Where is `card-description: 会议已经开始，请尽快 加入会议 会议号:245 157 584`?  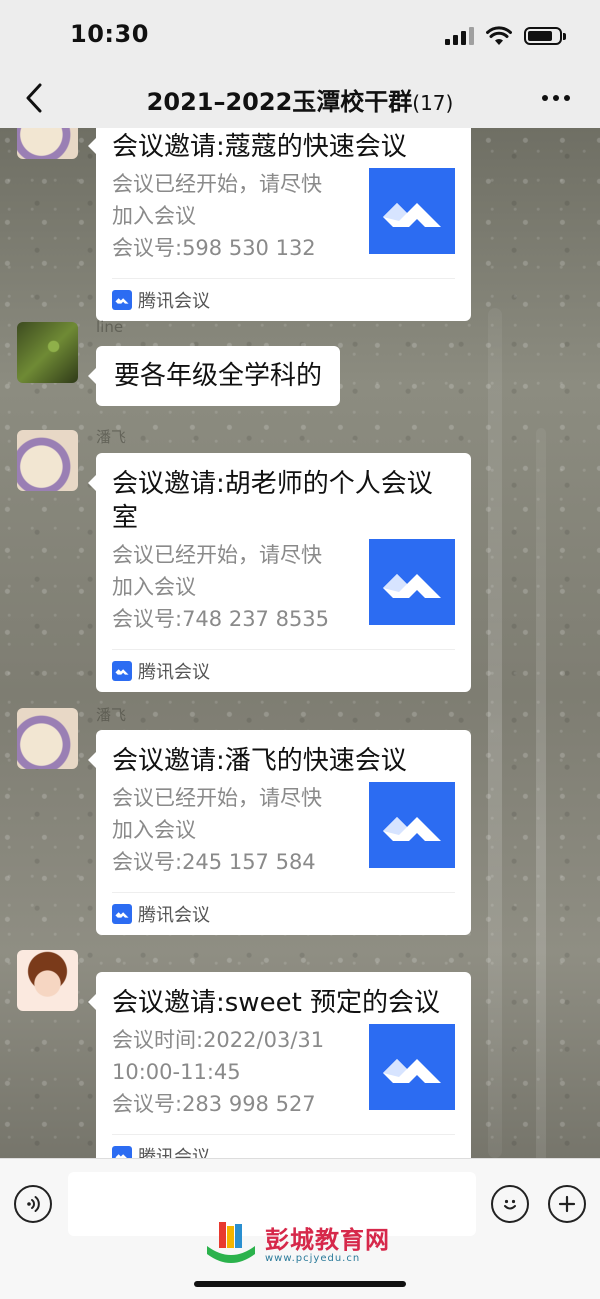 card-description: 会议已经开始，请尽快 加入会议 会议号:245 157 584 is located at coordinates (232, 830).